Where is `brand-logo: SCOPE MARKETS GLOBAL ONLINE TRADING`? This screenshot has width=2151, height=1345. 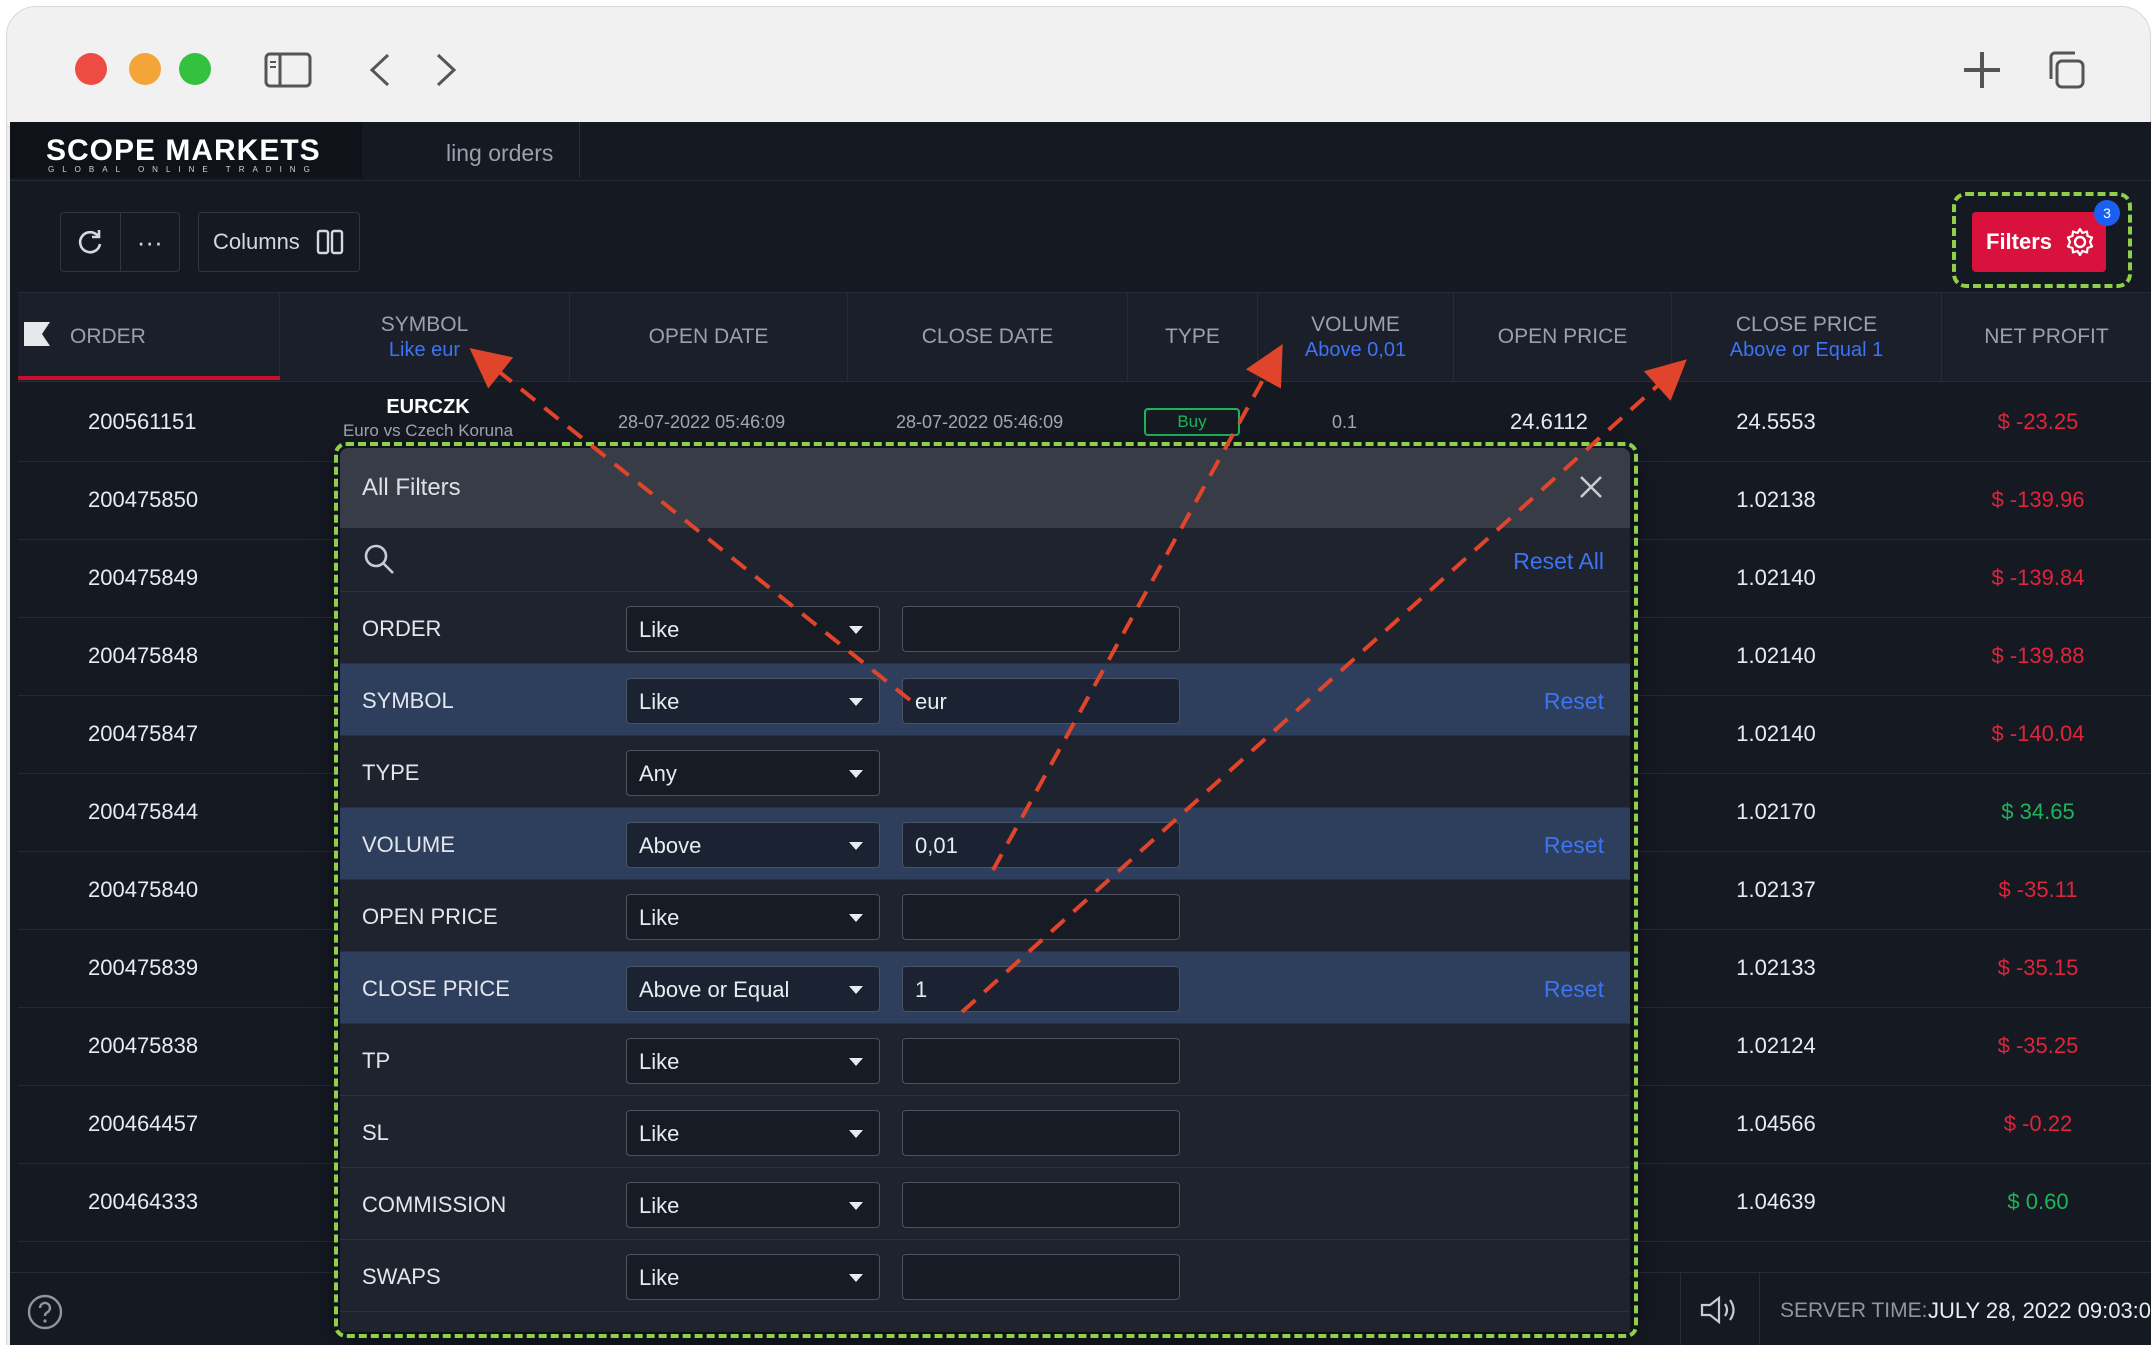
brand-logo: SCOPE MARKETS GLOBAL ONLINE TRADING is located at coordinates (186, 150).